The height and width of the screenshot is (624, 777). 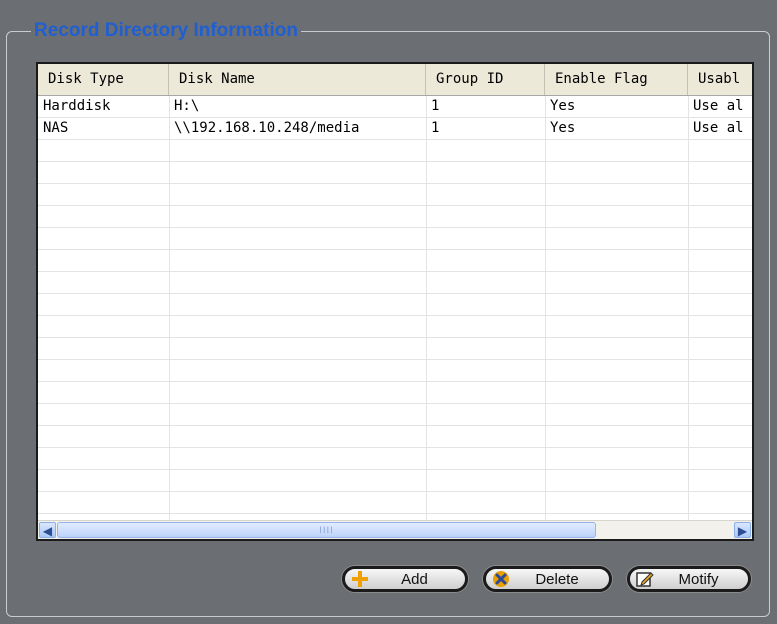 I want to click on x-icon, so click(x=501, y=579).